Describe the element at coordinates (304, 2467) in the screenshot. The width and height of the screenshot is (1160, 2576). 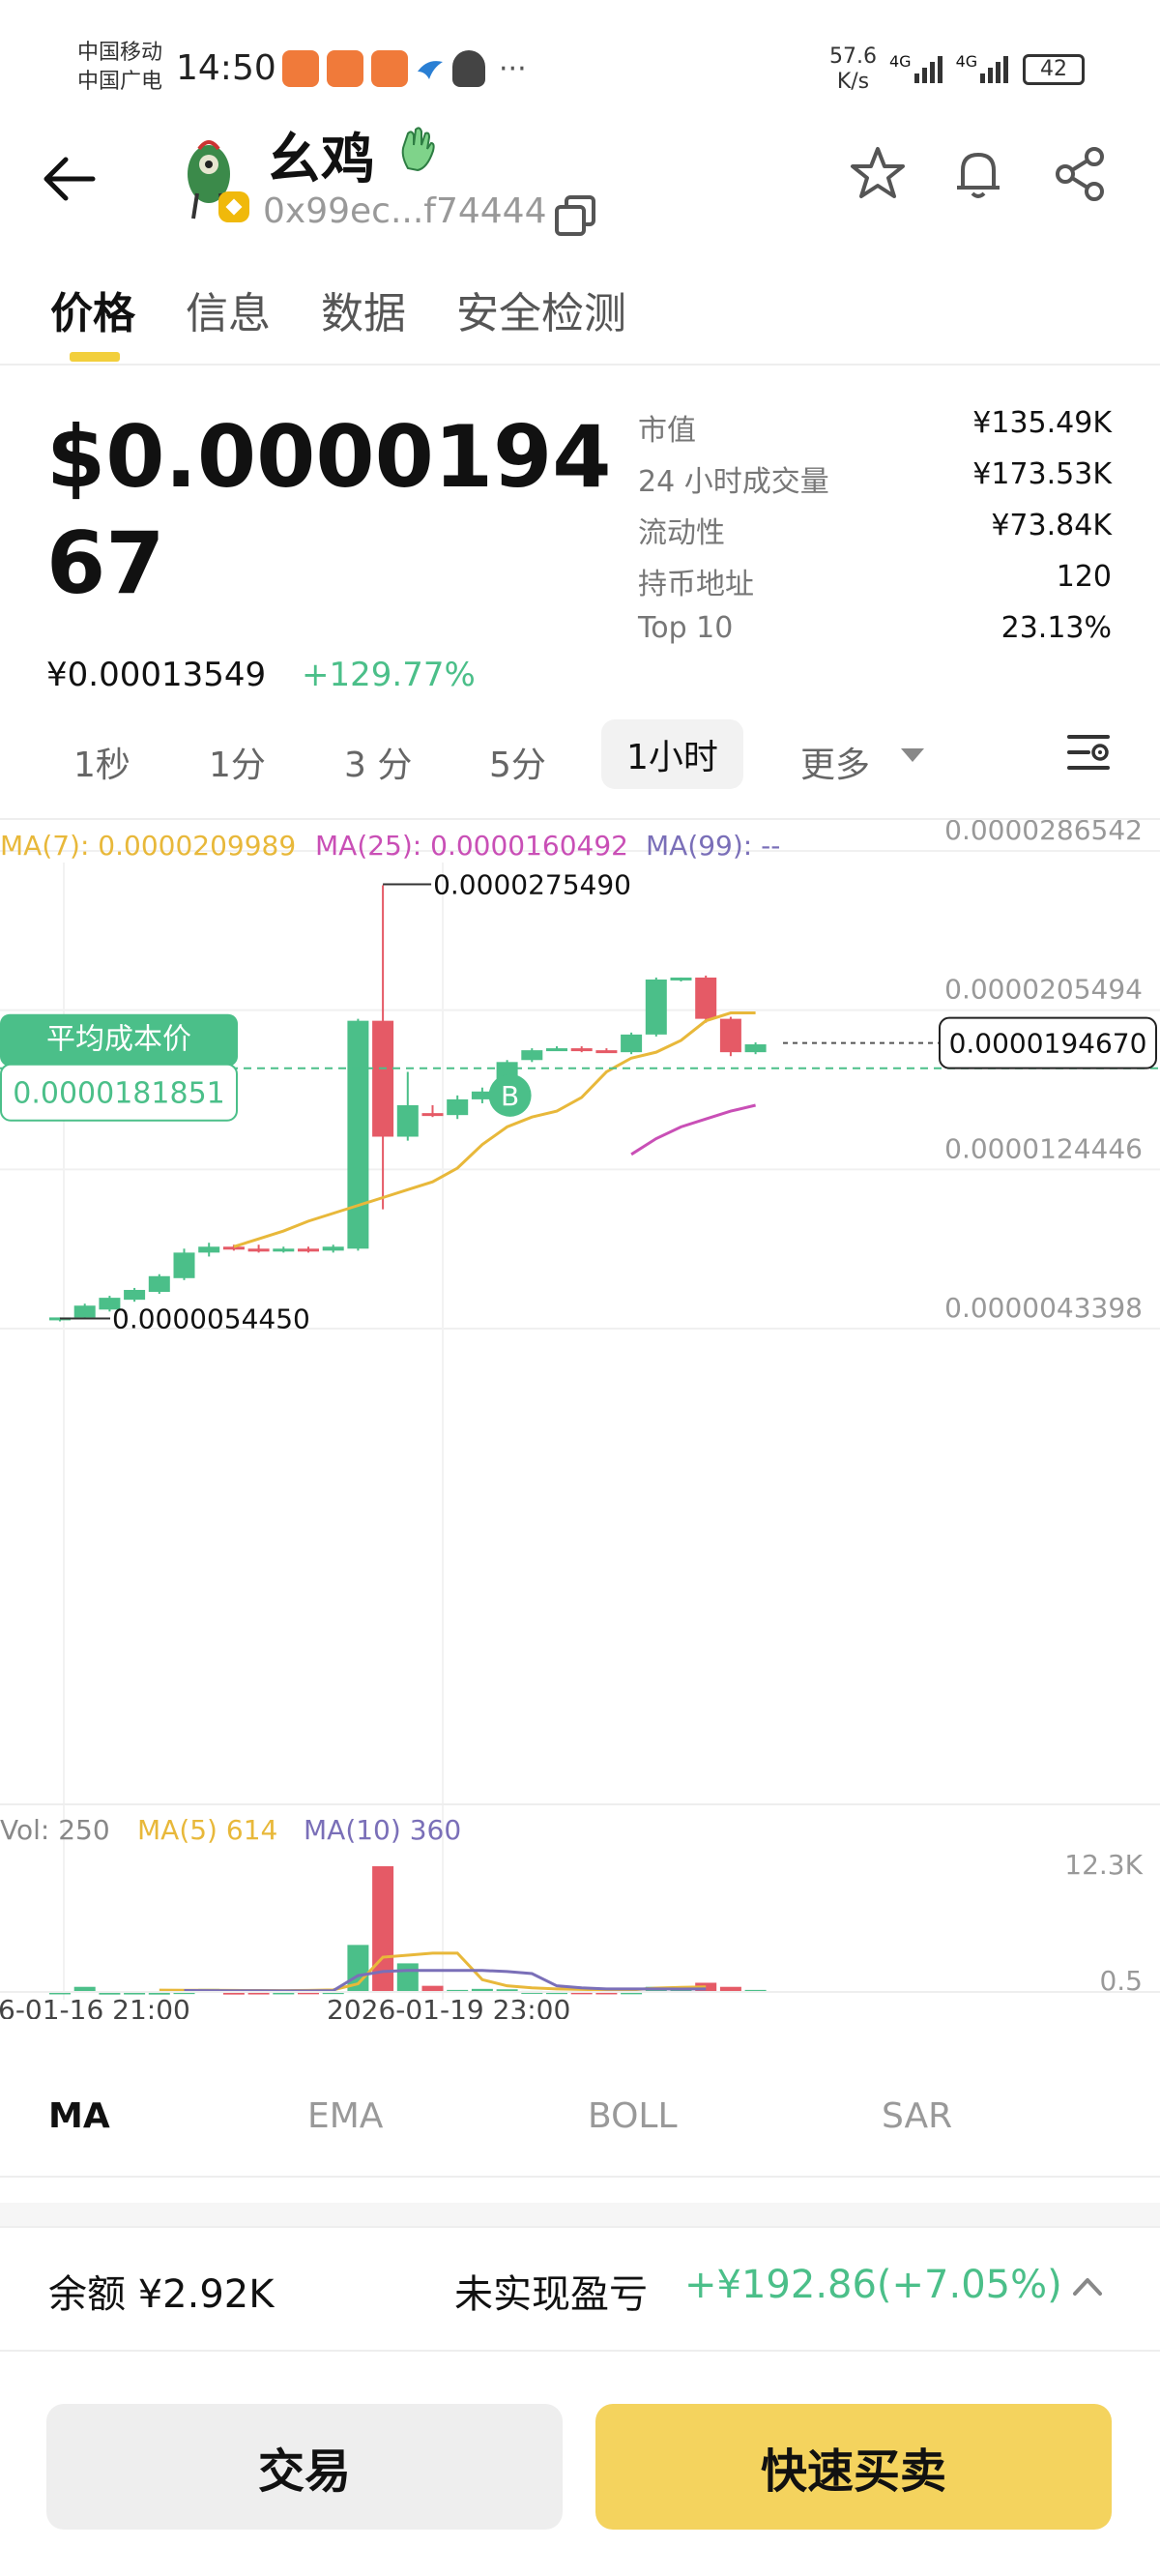
I see `trade-button: 交易` at that location.